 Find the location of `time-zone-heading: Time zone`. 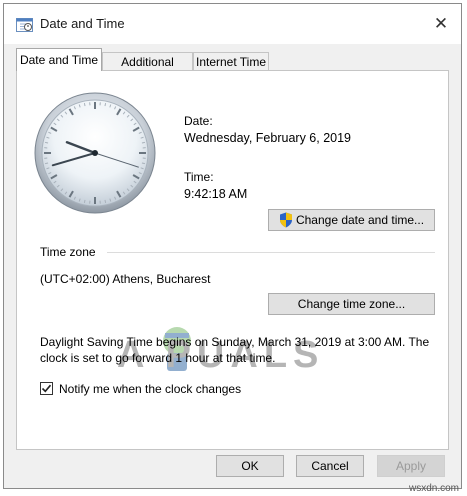

time-zone-heading: Time zone is located at coordinates (68, 252).